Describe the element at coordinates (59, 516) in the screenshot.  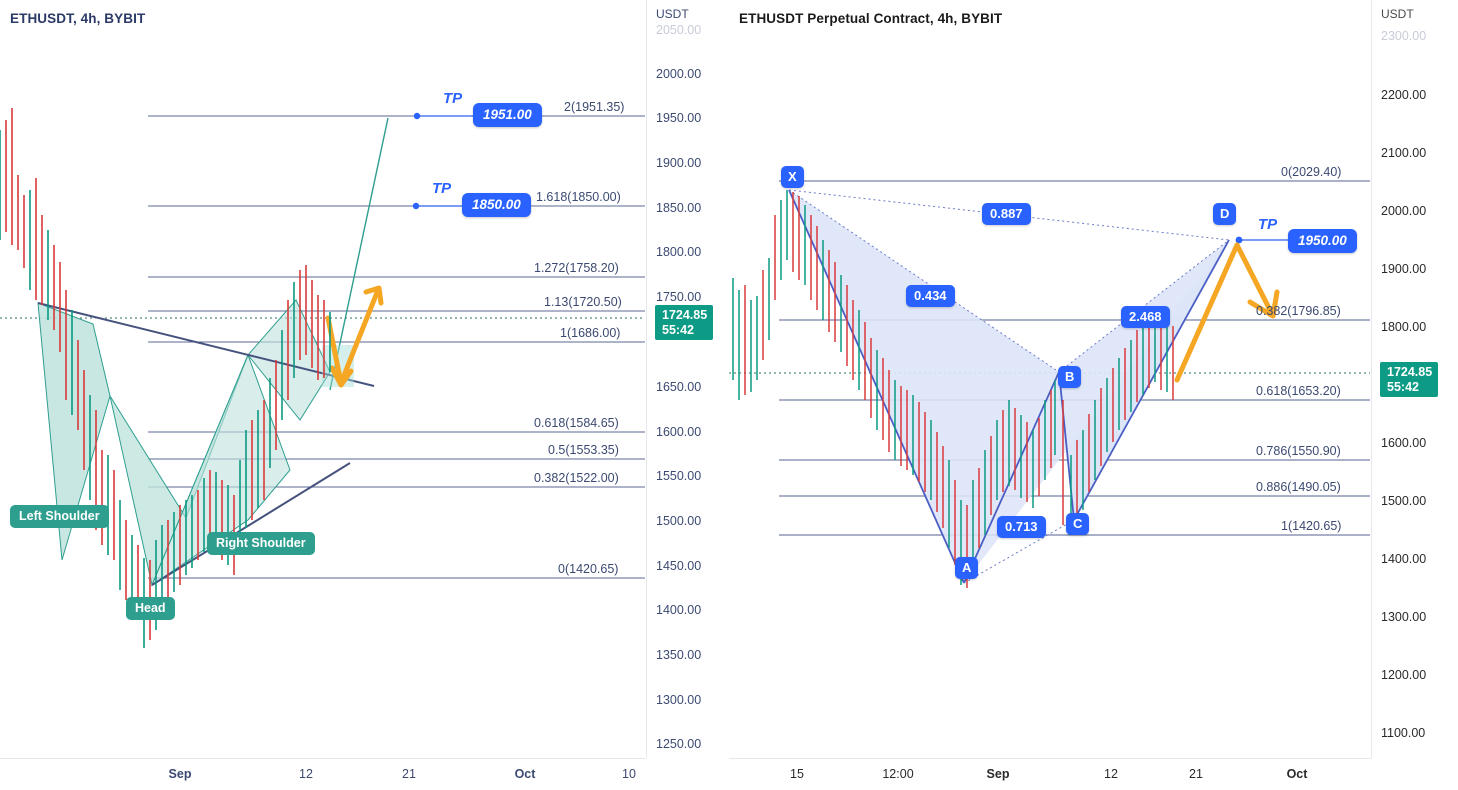
I see `label-left-shoulder: Left Shoulder` at that location.